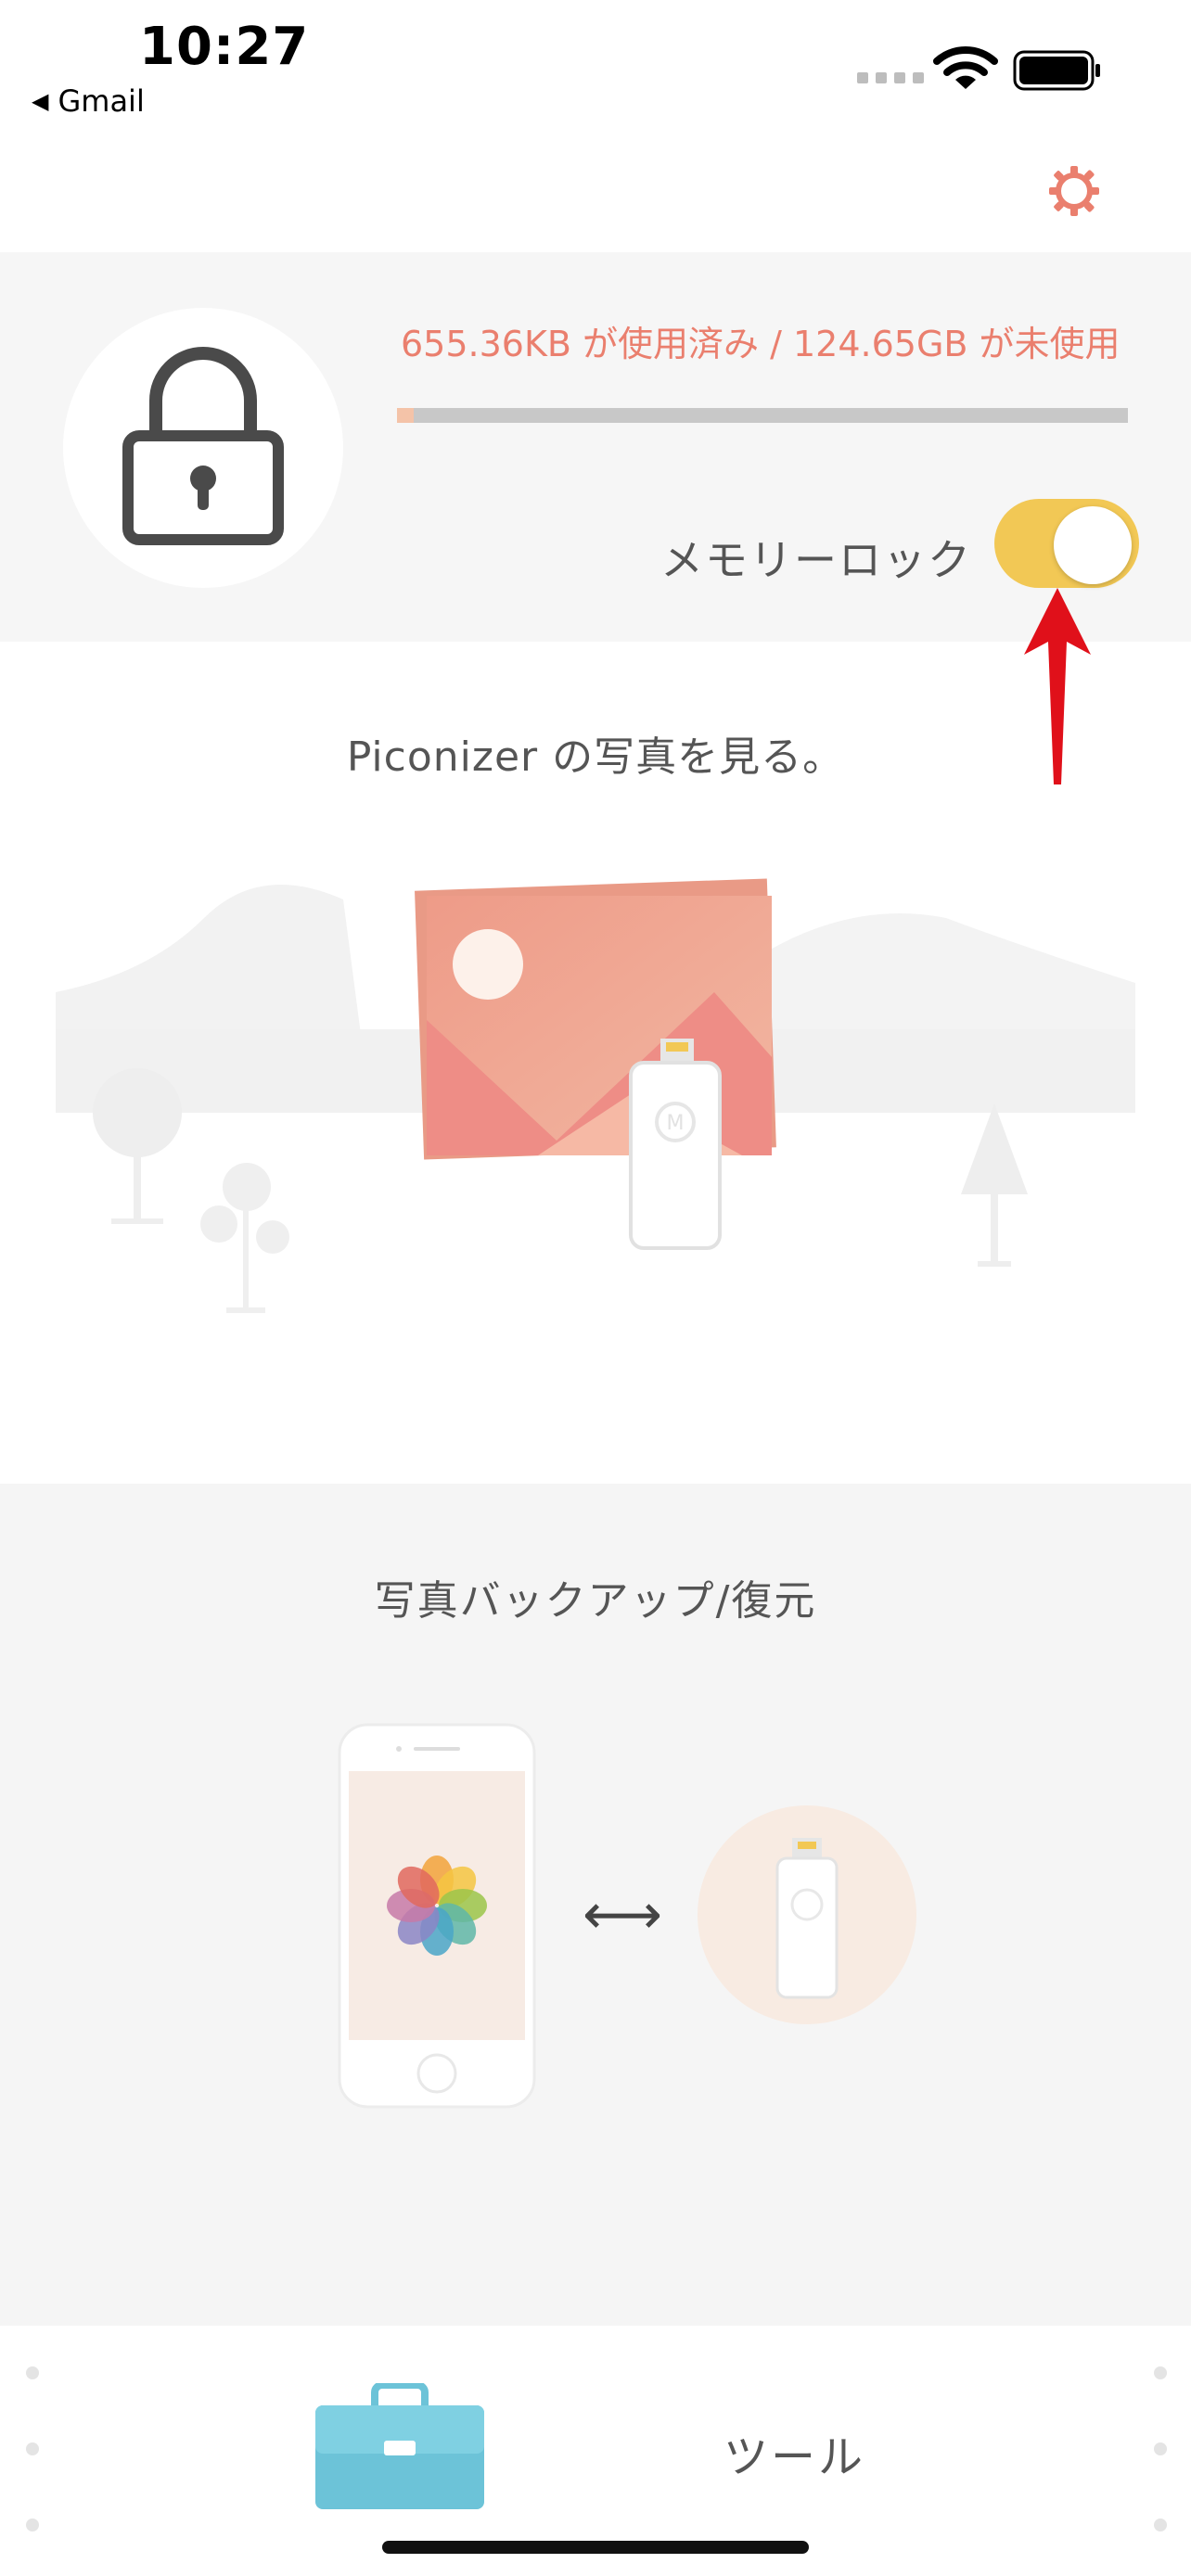  Describe the element at coordinates (40, 101) in the screenshot. I see `back-triangle-icon: ◀` at that location.